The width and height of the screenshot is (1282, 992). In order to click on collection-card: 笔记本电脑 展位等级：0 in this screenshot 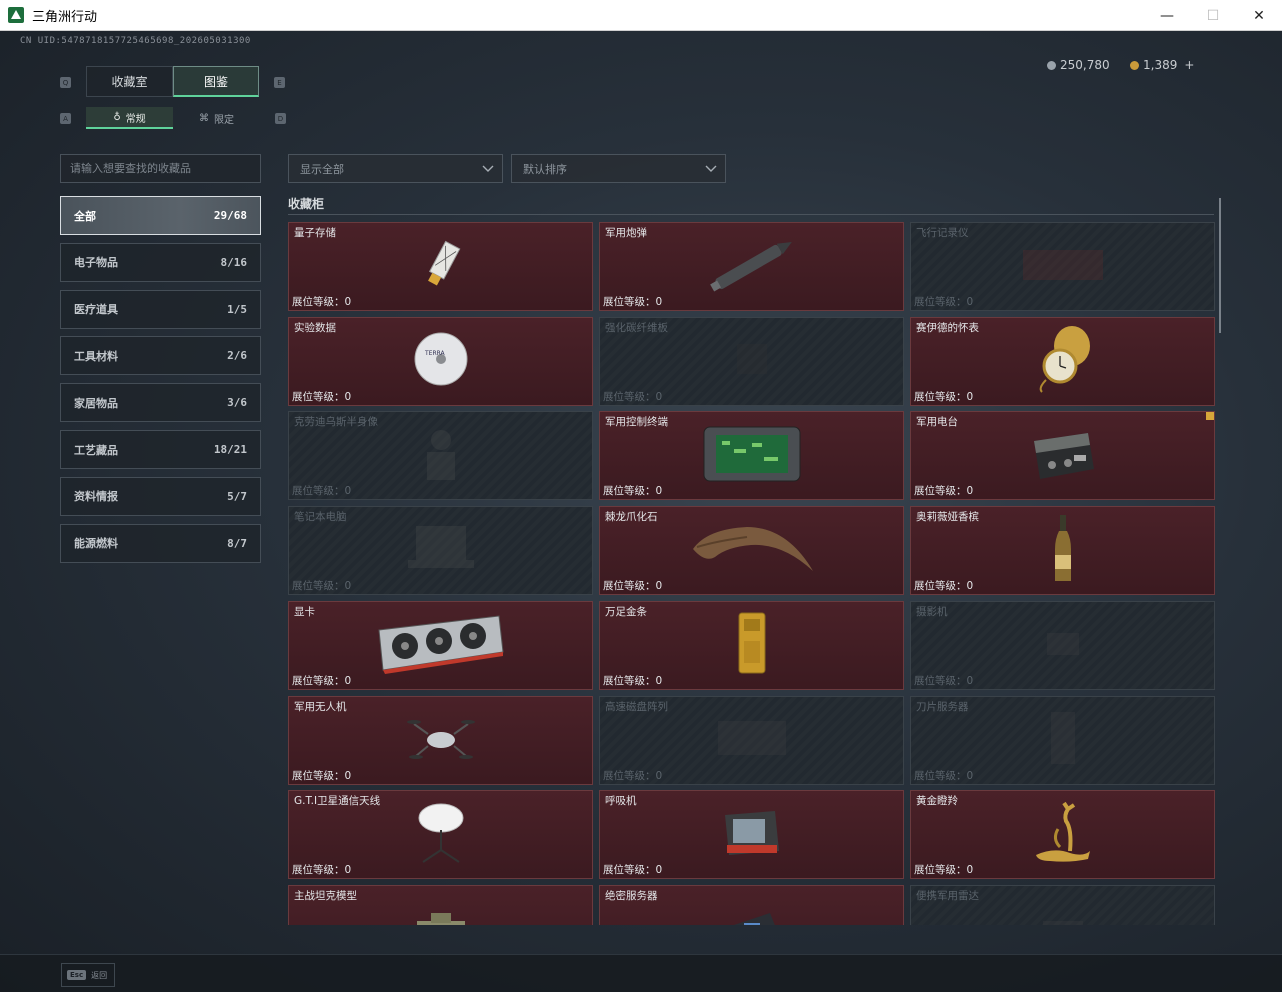, I will do `click(440, 551)`.